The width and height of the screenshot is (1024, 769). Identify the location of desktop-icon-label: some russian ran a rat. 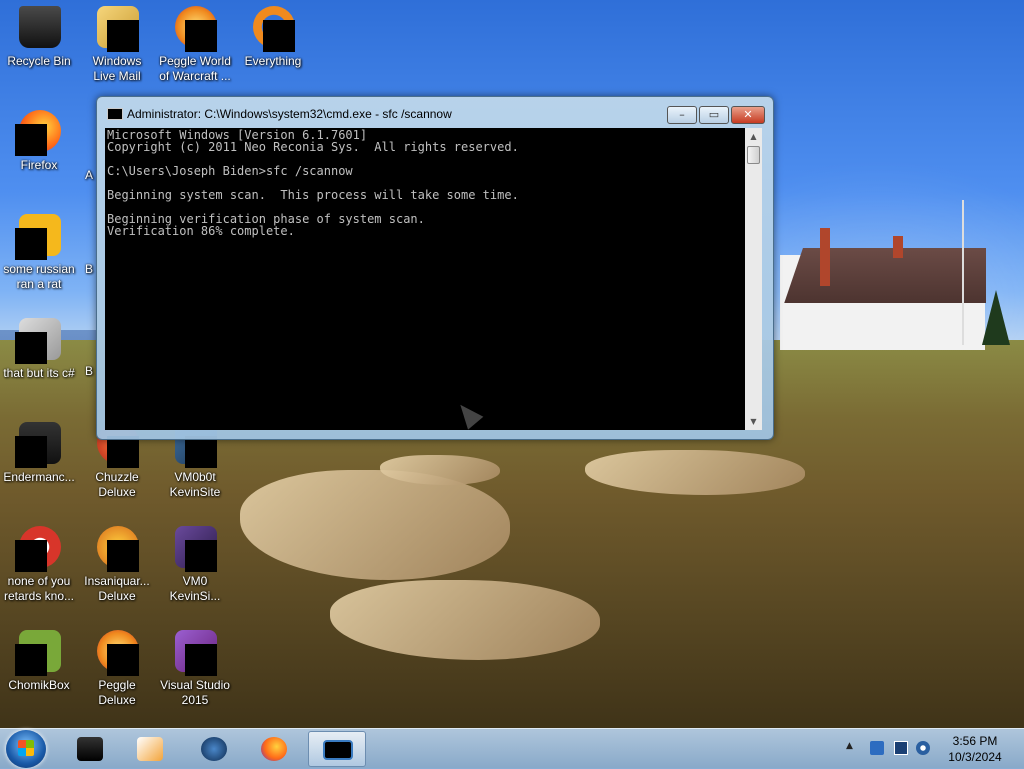
(39, 276).